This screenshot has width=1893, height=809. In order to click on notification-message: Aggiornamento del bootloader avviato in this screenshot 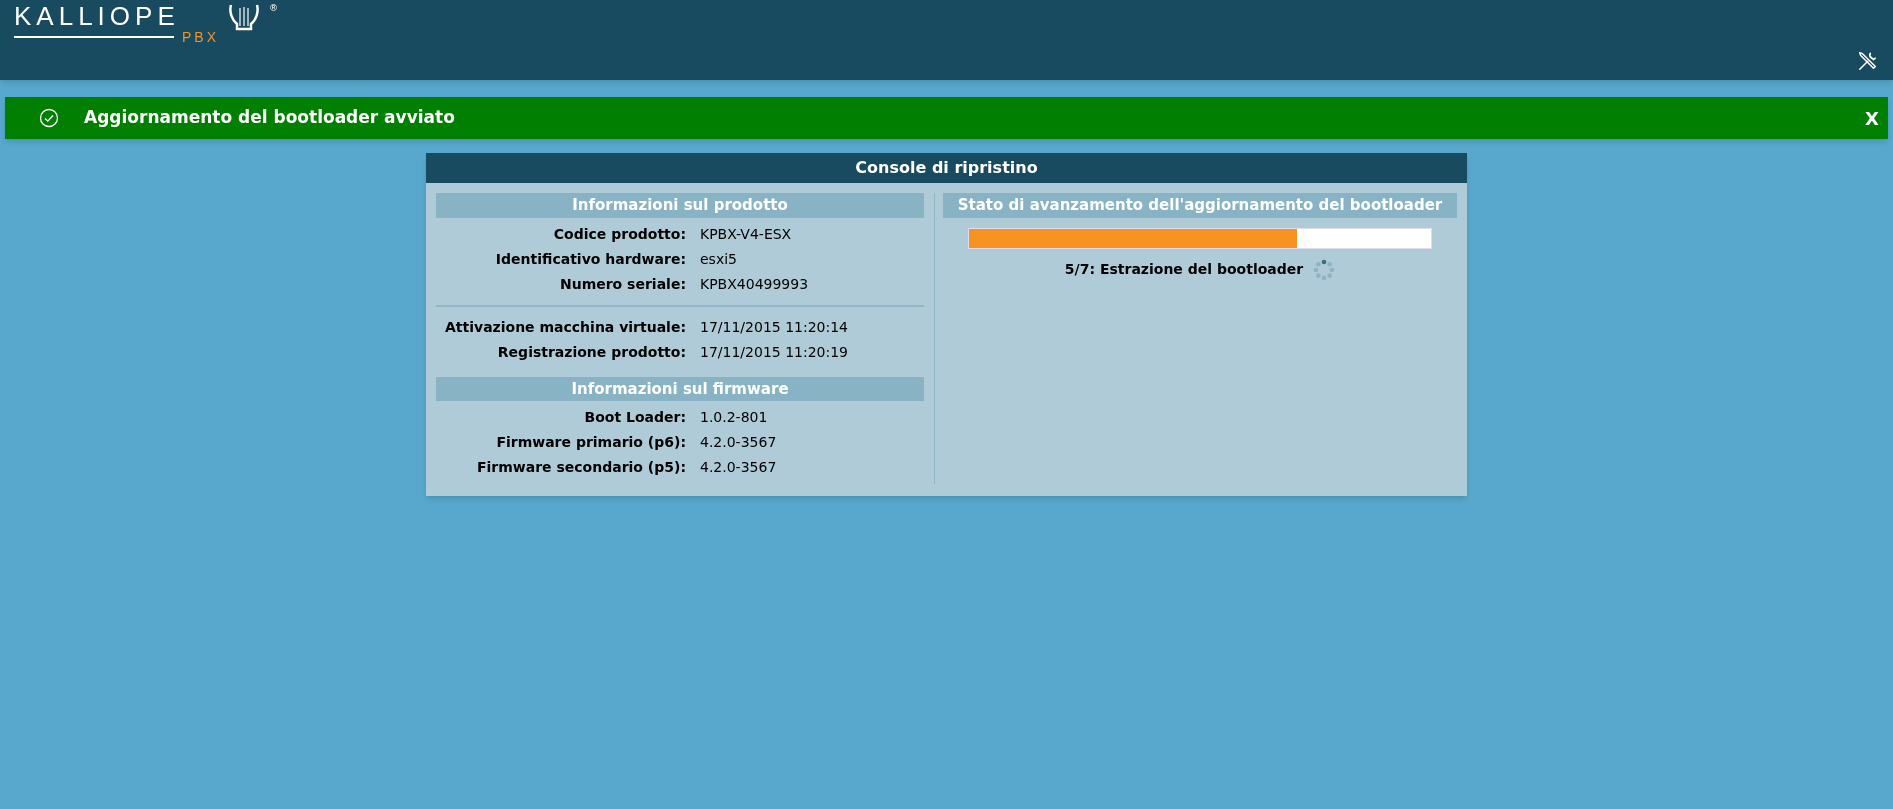, I will do `click(270, 118)`.